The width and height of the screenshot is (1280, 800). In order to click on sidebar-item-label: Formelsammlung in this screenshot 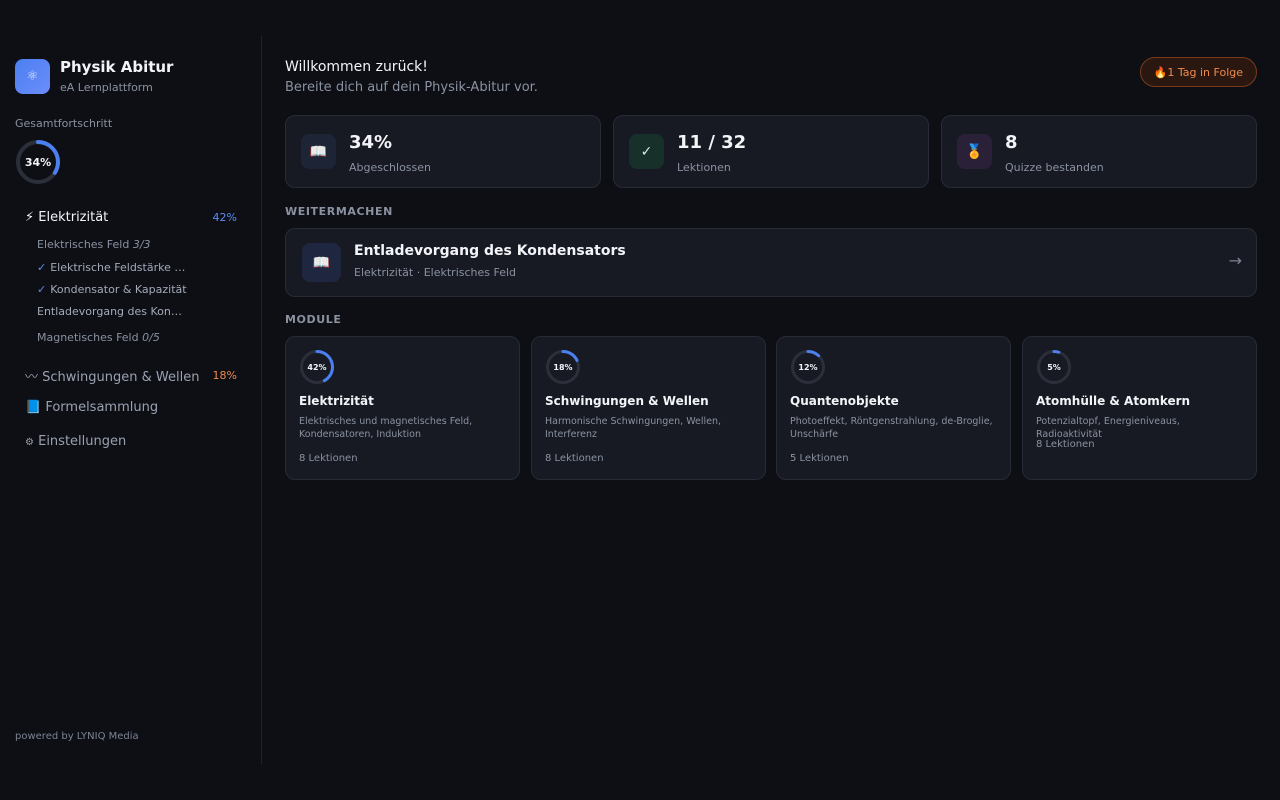, I will do `click(102, 407)`.